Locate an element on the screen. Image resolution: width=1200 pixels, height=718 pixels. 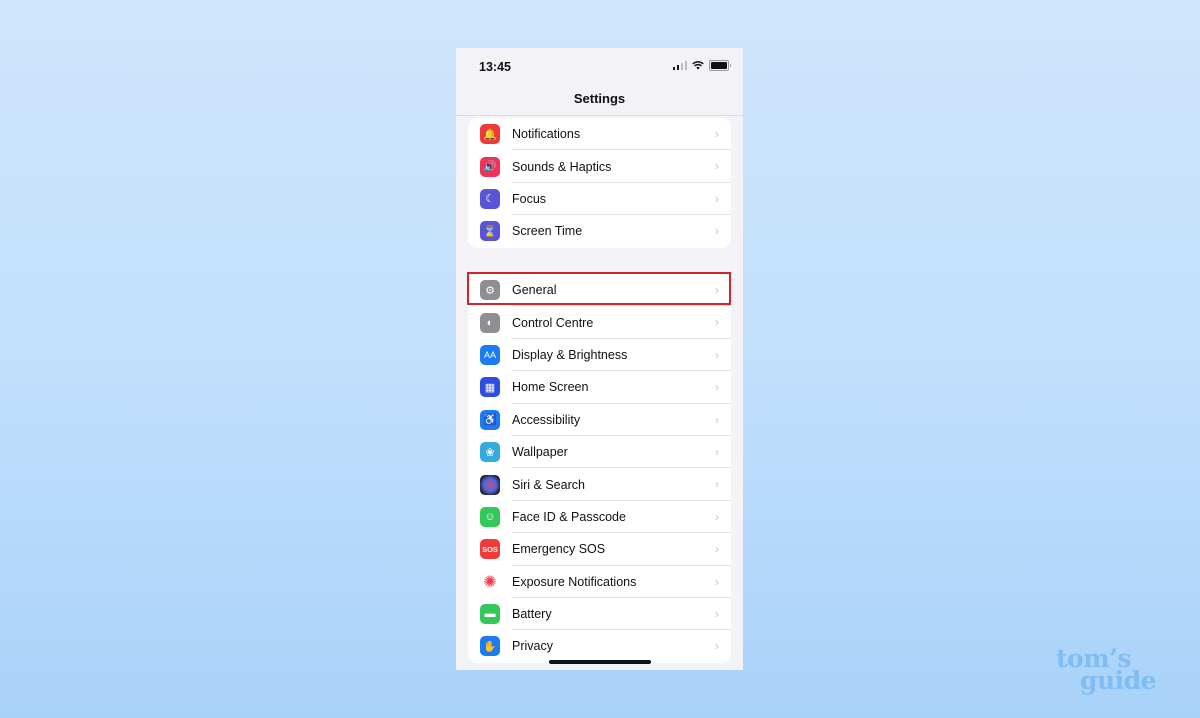
status-time: 13:45 is located at coordinates (495, 67).